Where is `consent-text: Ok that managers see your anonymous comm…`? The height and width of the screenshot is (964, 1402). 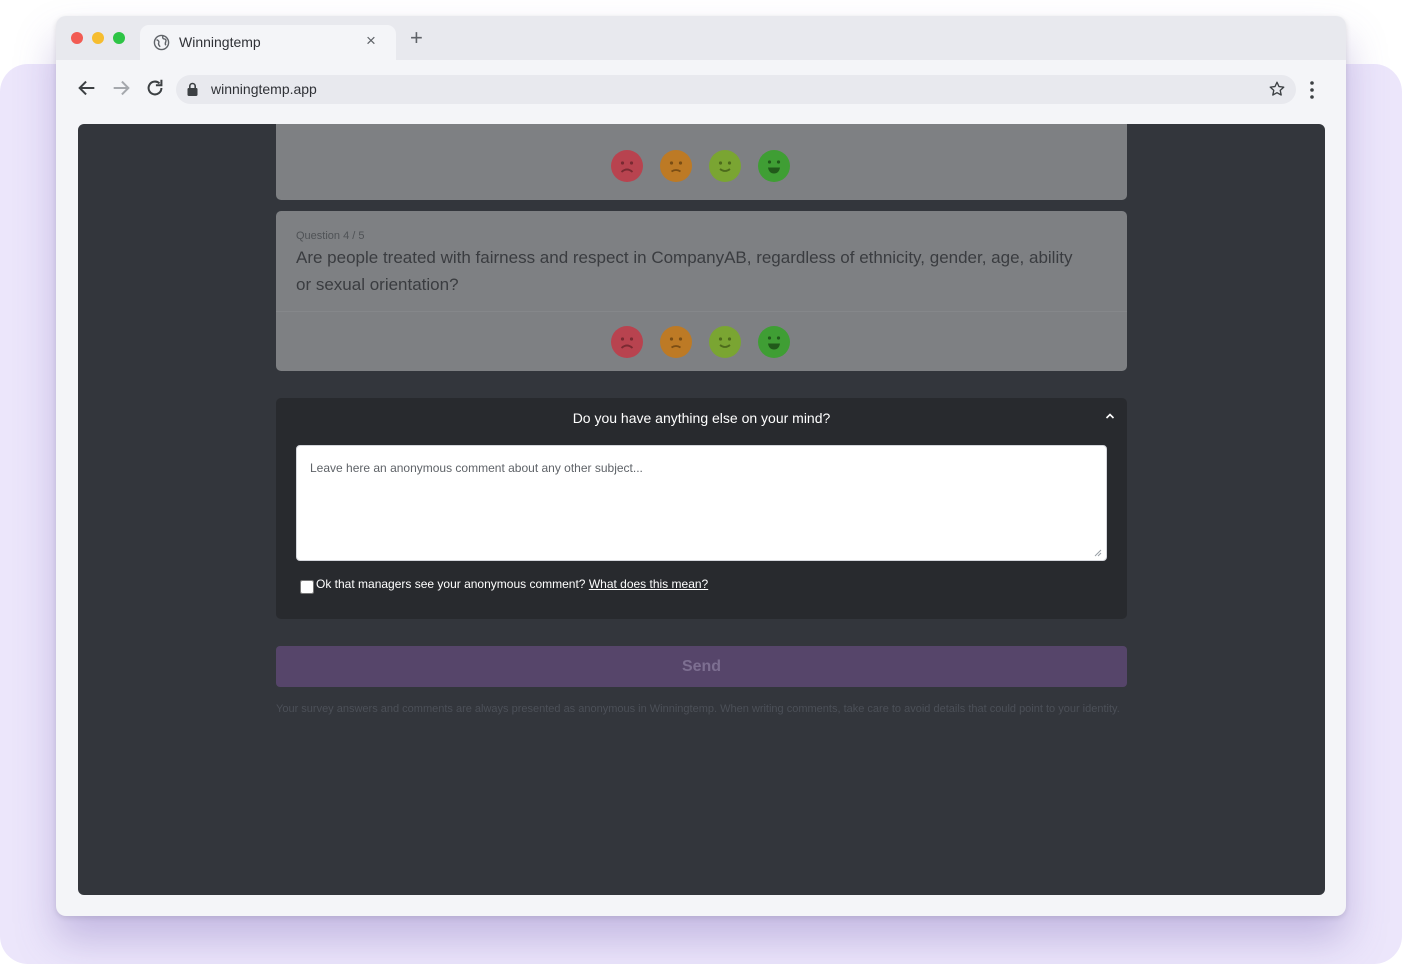
consent-text: Ok that managers see your anonymous comm… is located at coordinates (451, 584).